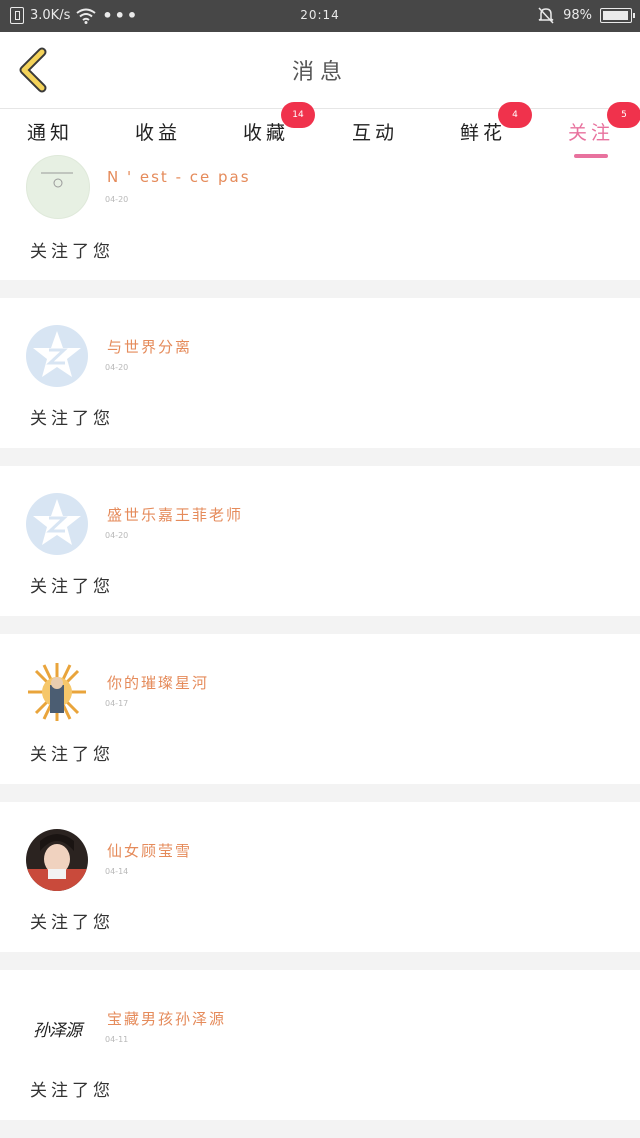 Image resolution: width=640 pixels, height=1138 pixels. What do you see at coordinates (57, 860) in the screenshot?
I see `girl-photo-icon` at bounding box center [57, 860].